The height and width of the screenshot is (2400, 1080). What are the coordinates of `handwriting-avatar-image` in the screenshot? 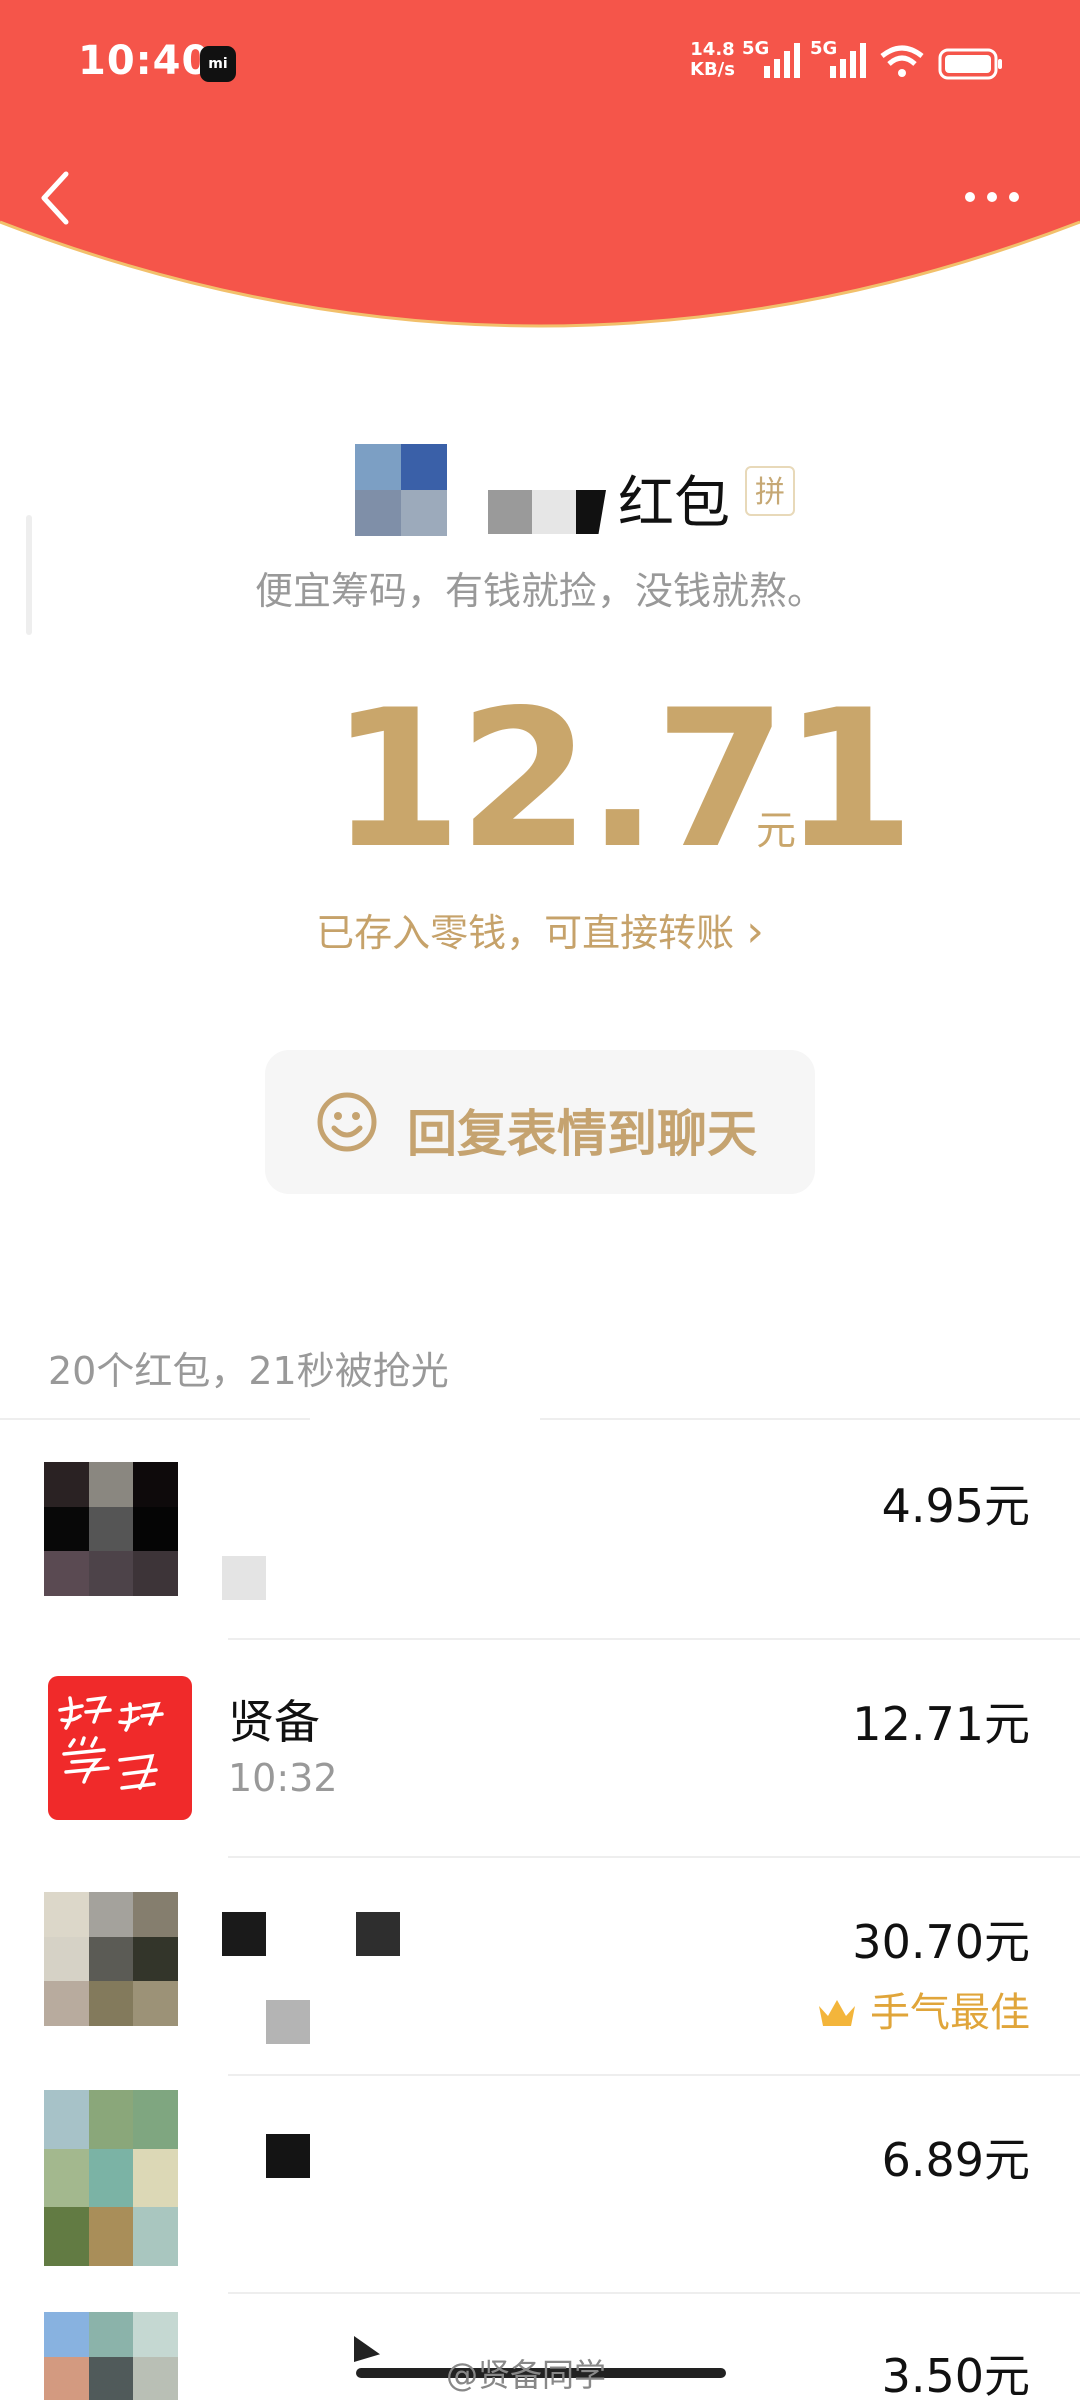 It's located at (111, 1742).